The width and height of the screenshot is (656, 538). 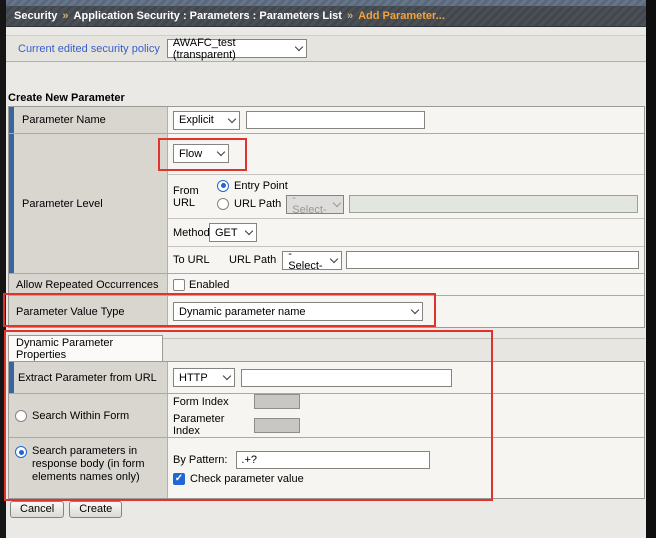 I want to click on parameter-value-type-value: Dynamic parameter name, so click(x=242, y=311).